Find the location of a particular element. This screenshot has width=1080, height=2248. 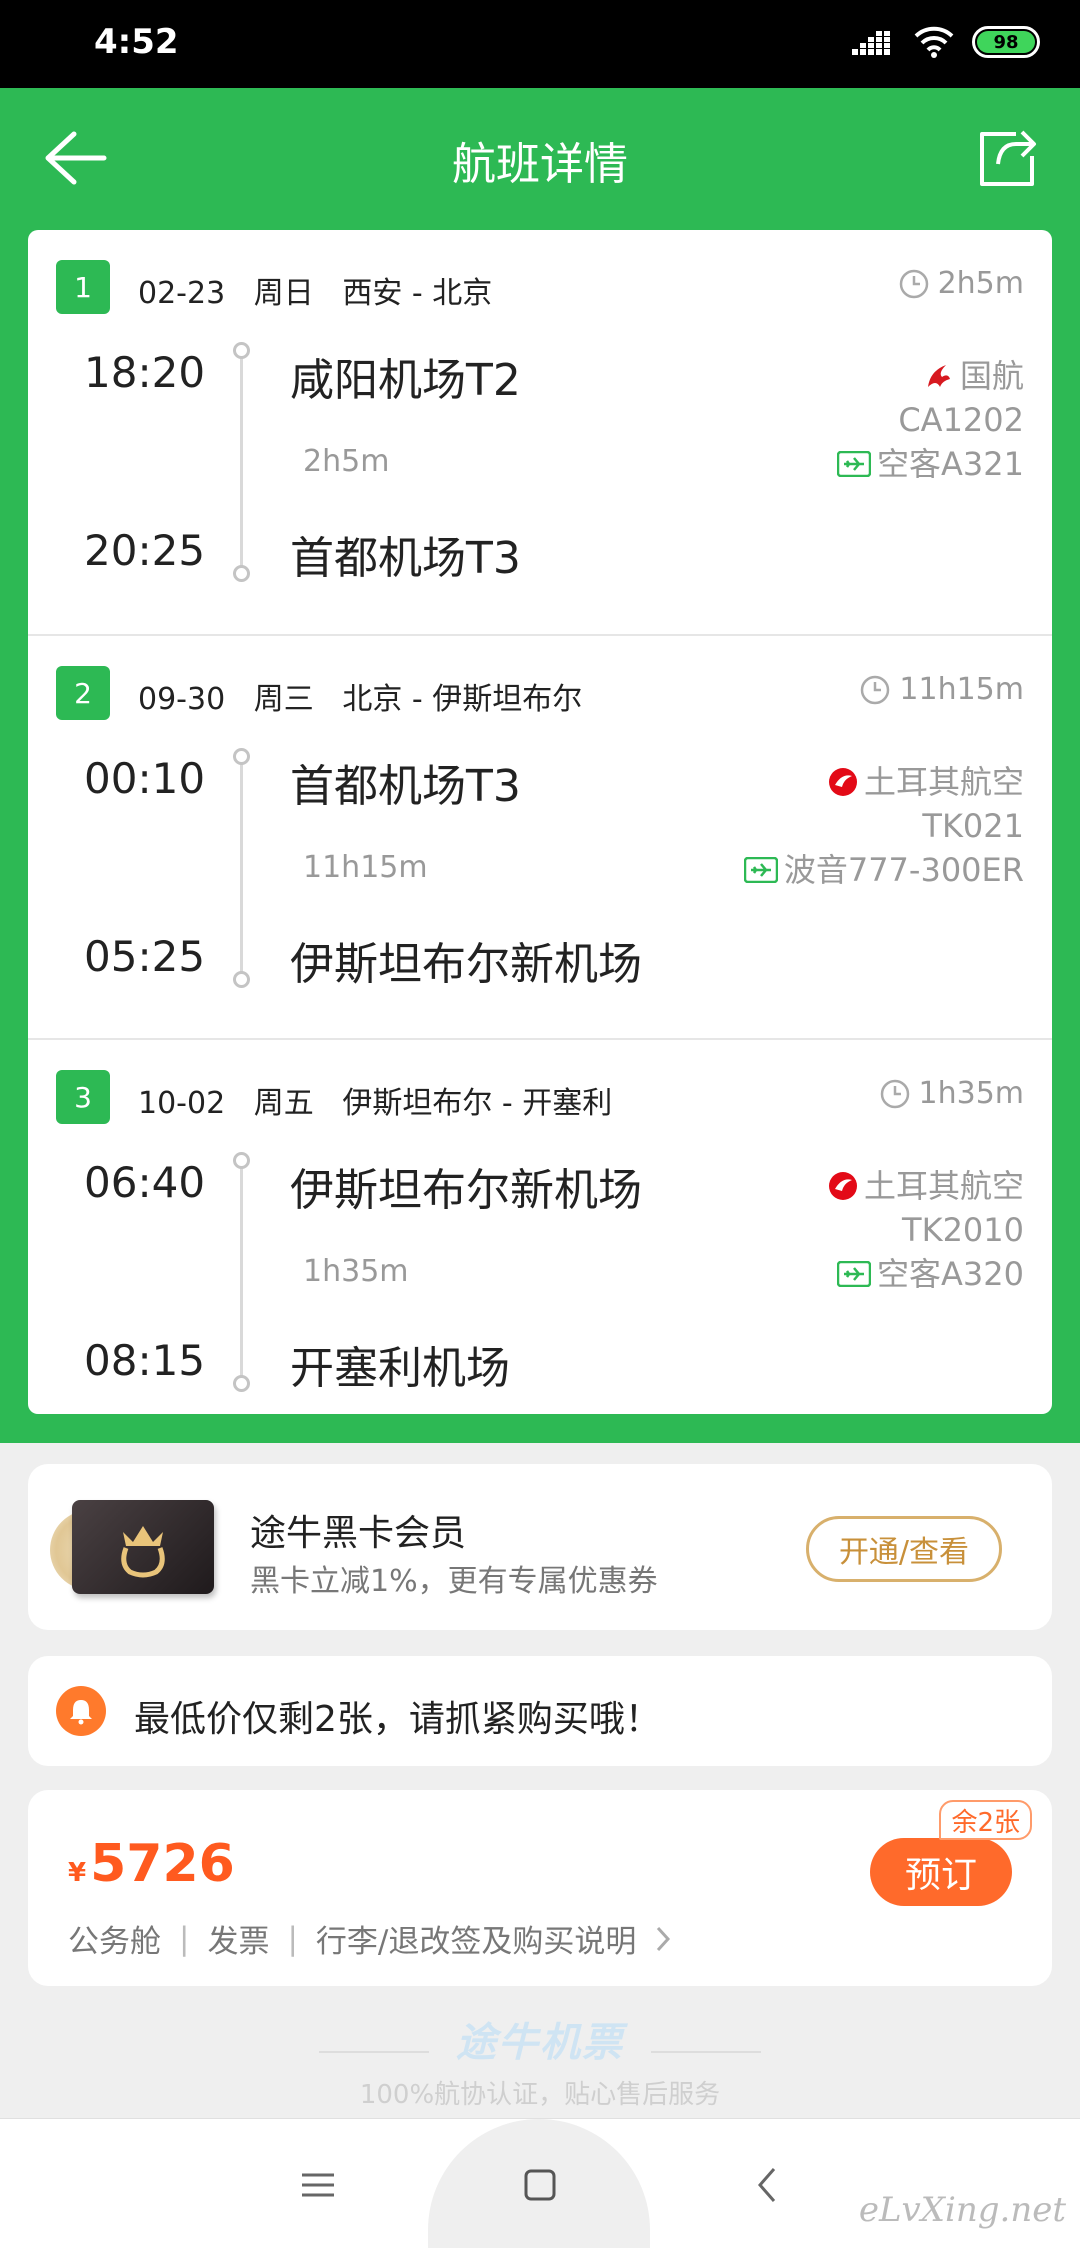

segment-duration-text: 11h15m is located at coordinates (961, 689).